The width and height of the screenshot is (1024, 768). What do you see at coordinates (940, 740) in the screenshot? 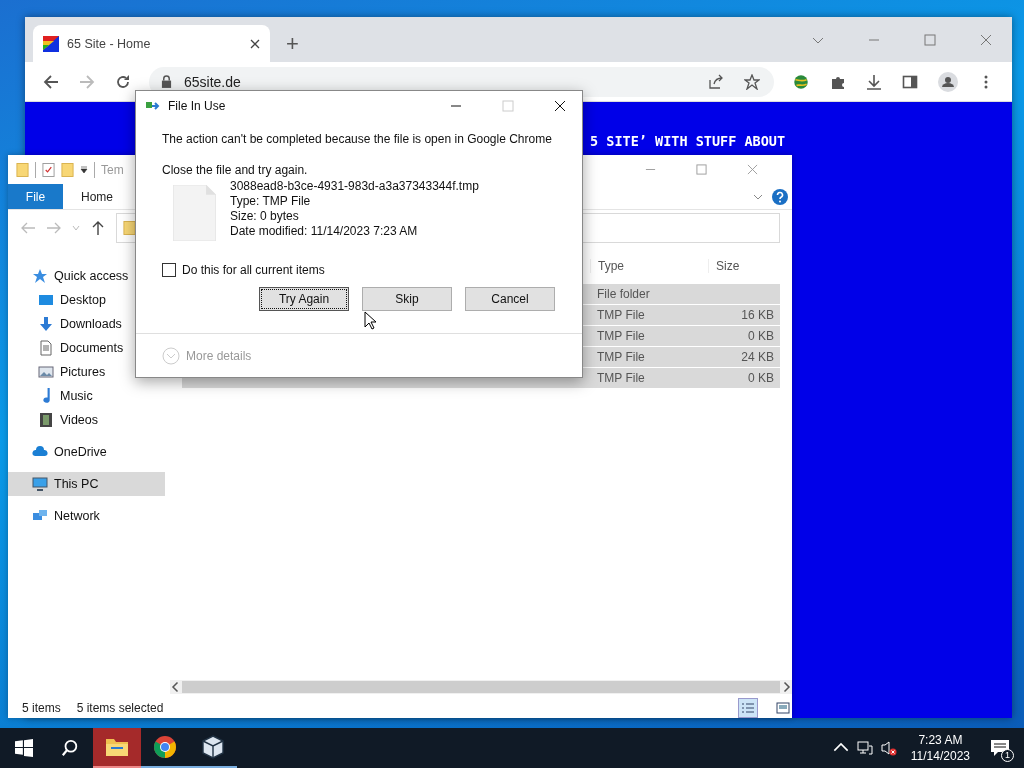
I see `clock-time: 7:23 AM` at bounding box center [940, 740].